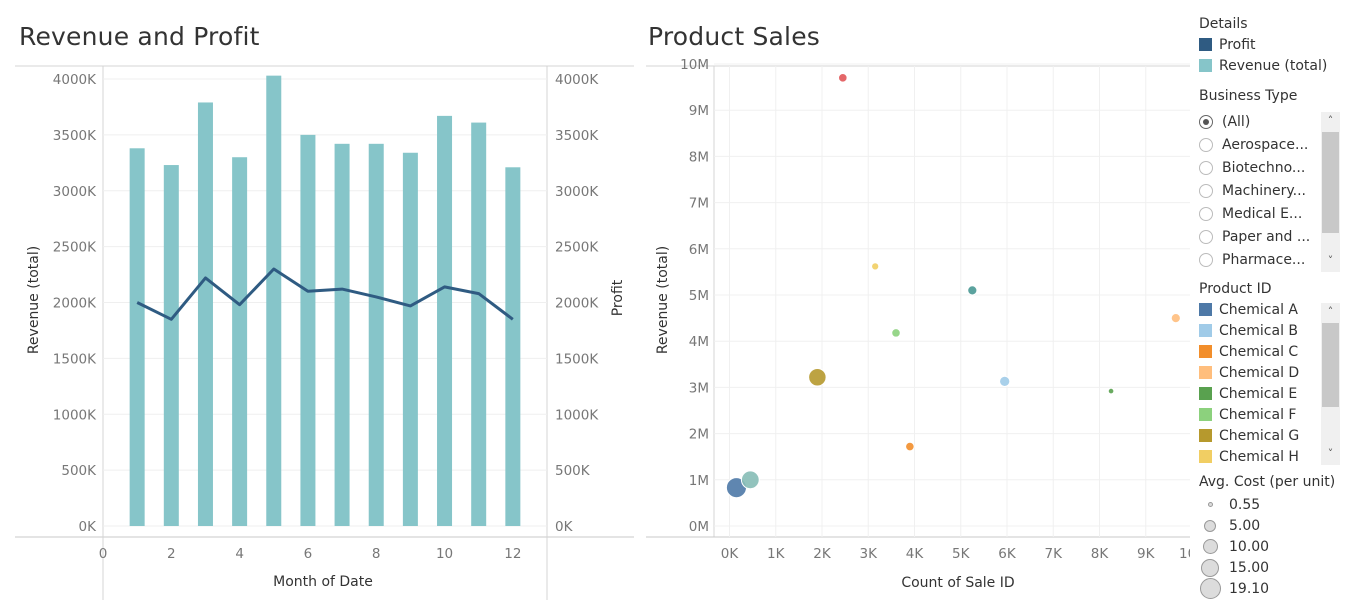 The width and height of the screenshot is (1356, 608). I want to click on product-id-scrollbar: ˄ ˅, so click(1330, 384).